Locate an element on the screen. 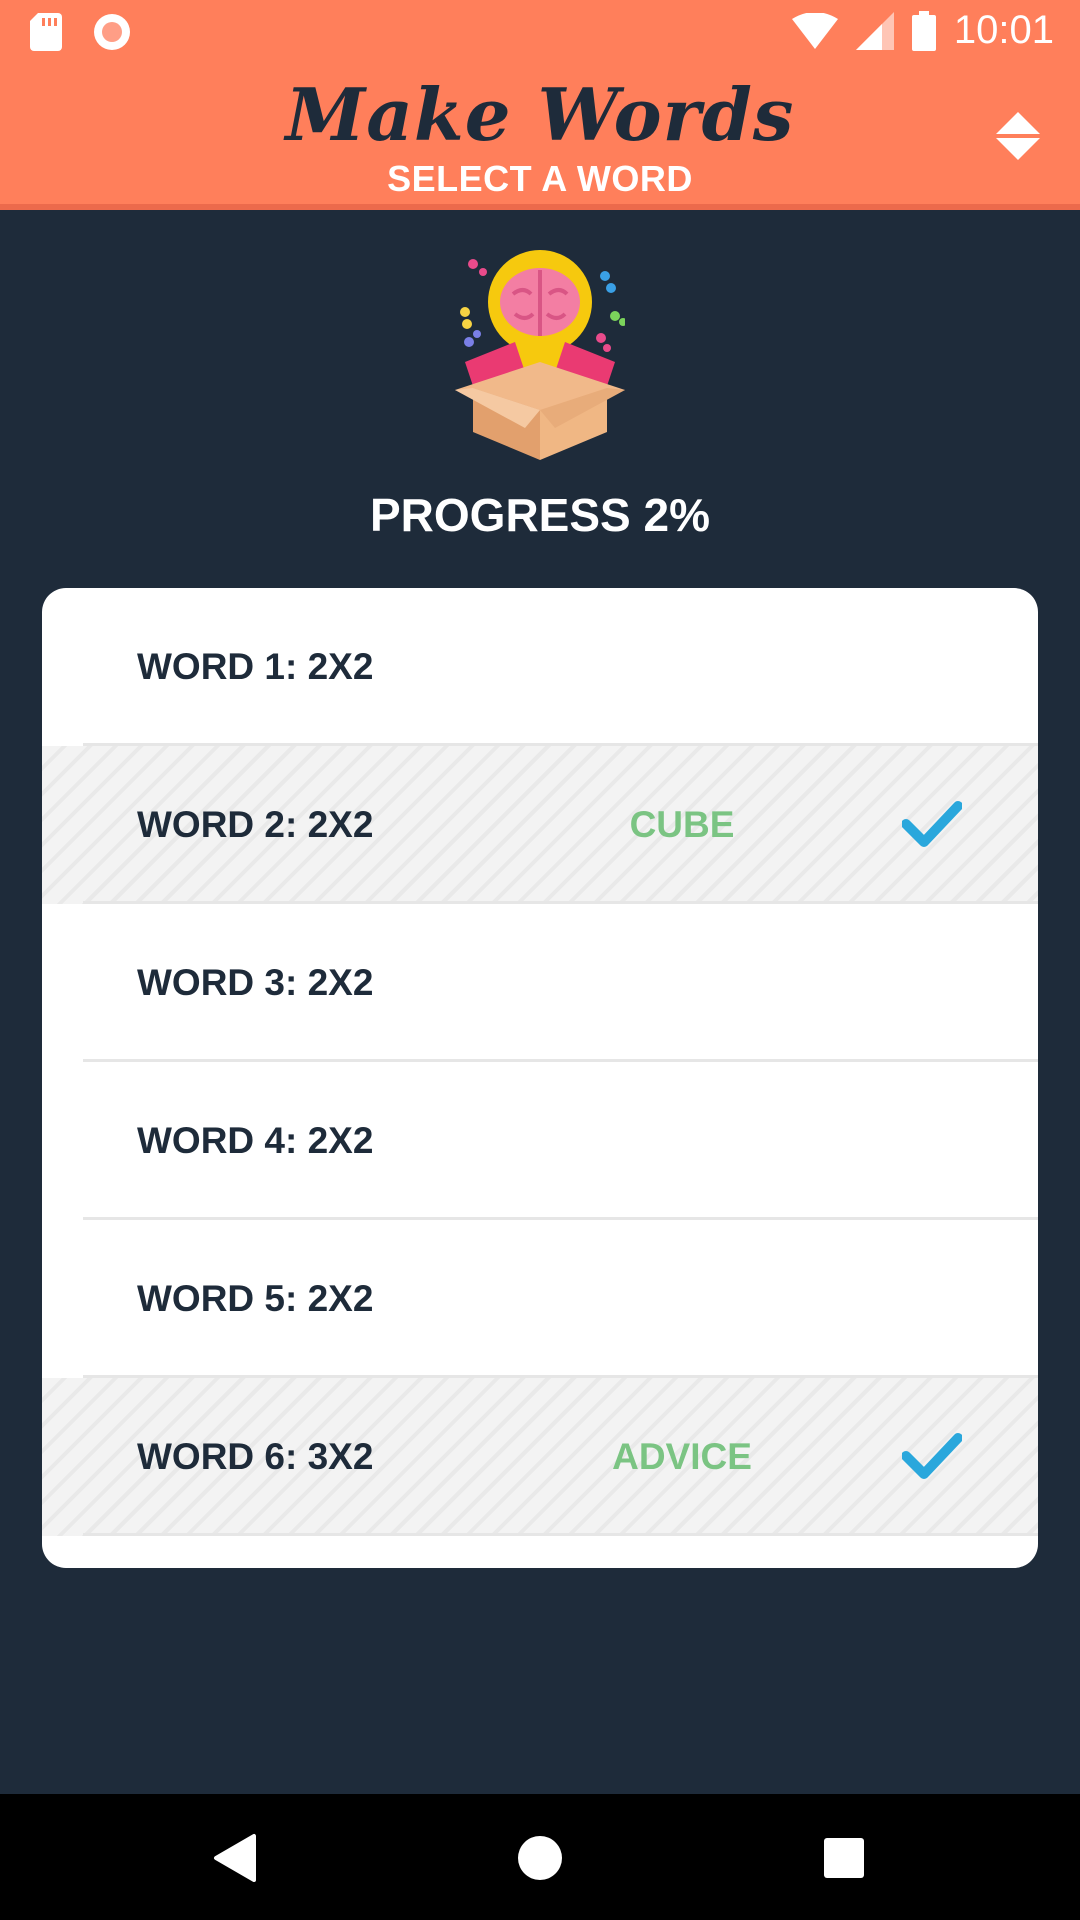 Image resolution: width=1080 pixels, height=1920 pixels. home-icon is located at coordinates (540, 1858).